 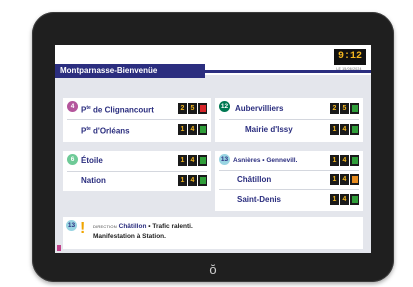 I want to click on departure-row: Châtillon 1 4, so click(x=289, y=179).